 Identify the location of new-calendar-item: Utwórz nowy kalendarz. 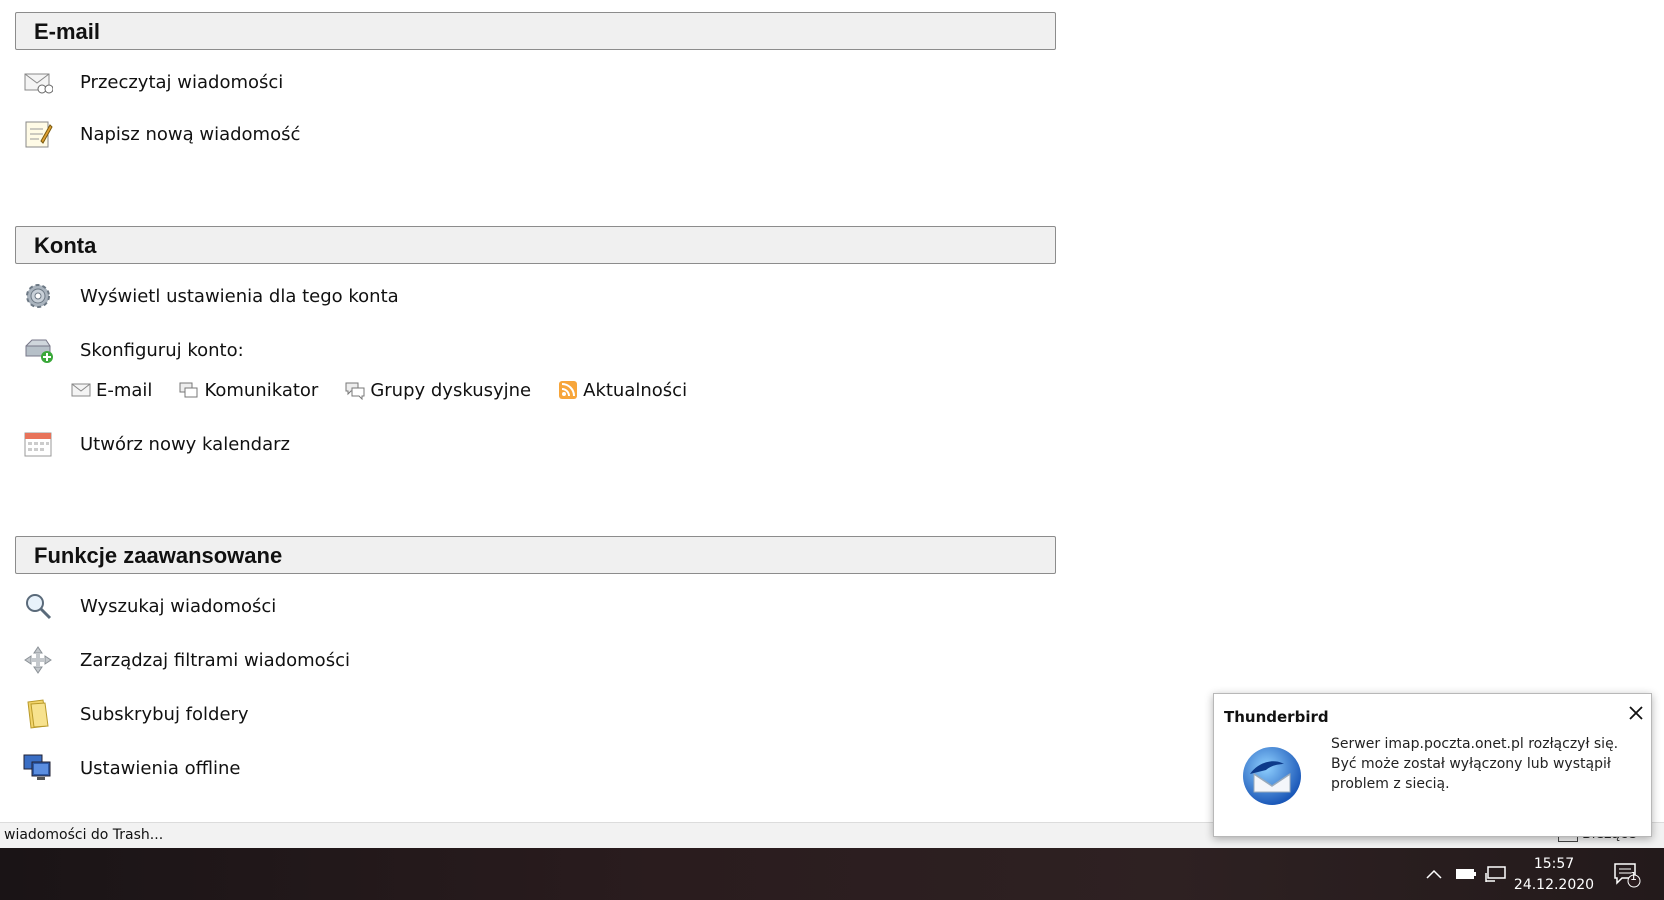
(155, 444).